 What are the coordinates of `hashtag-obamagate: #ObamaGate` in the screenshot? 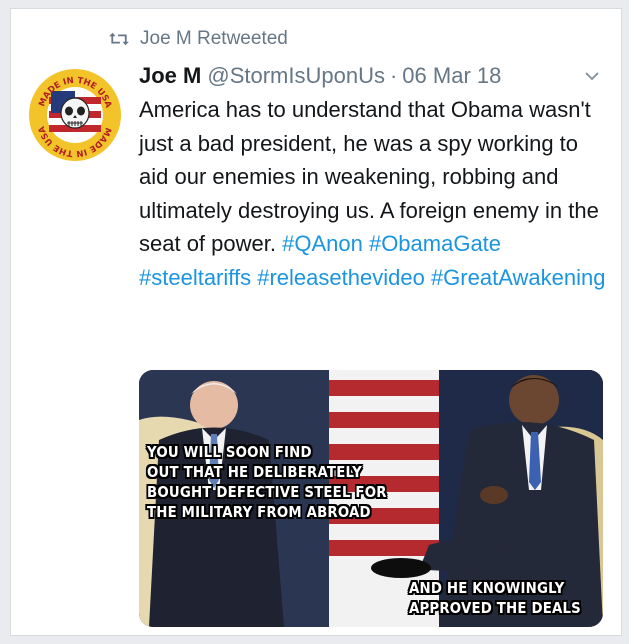 It's located at (435, 243).